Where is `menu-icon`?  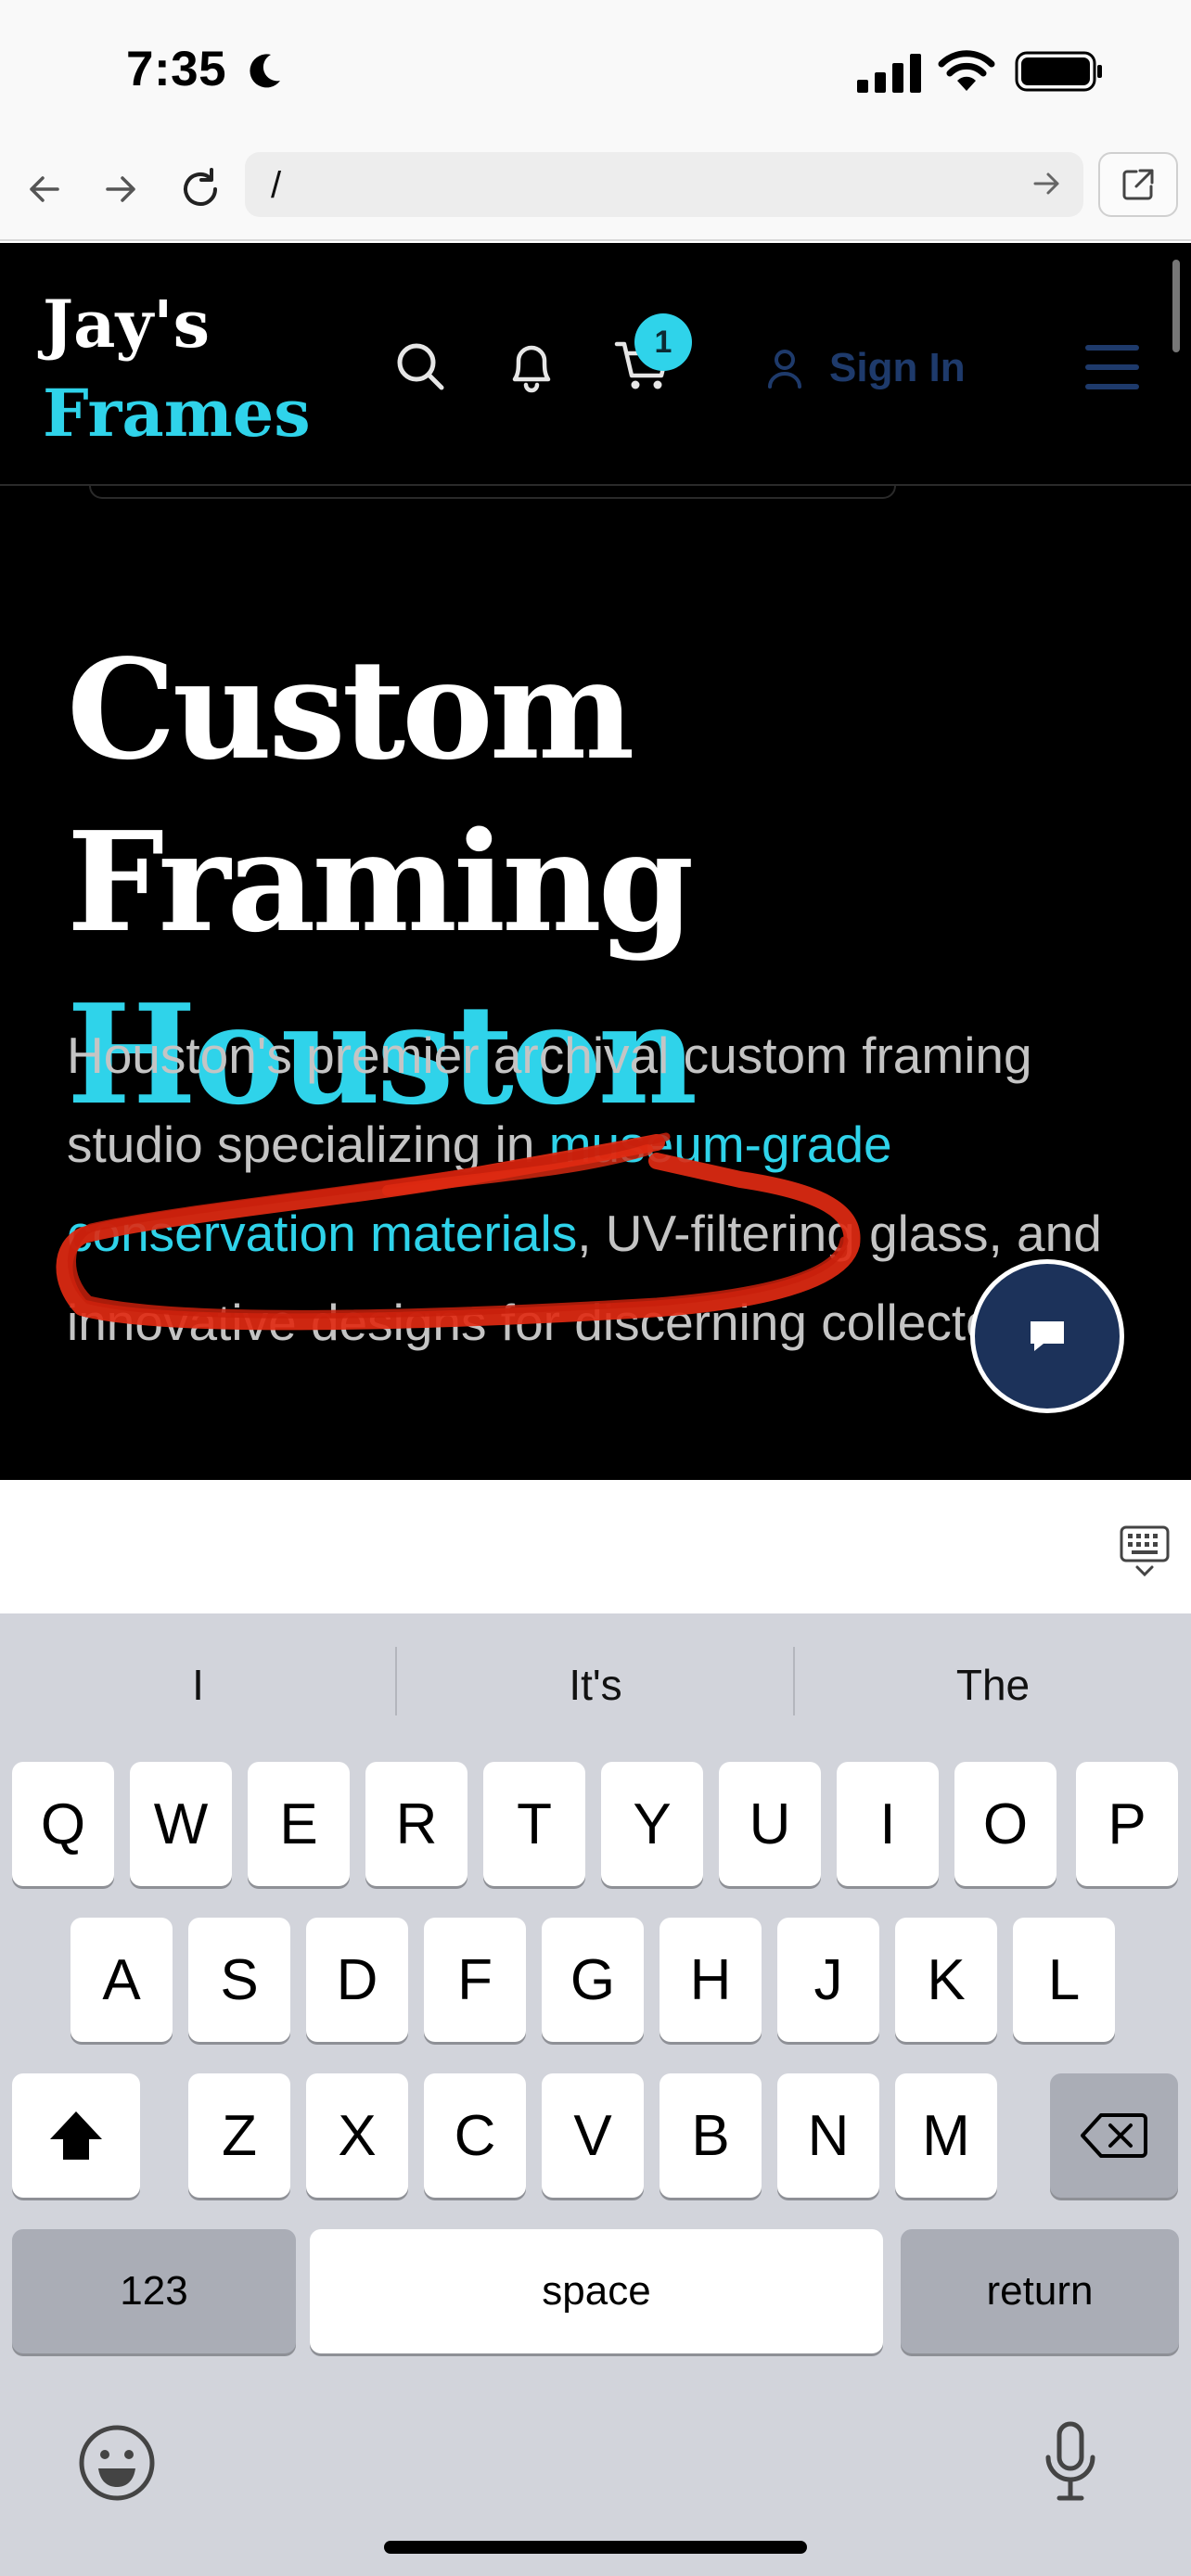 menu-icon is located at coordinates (1112, 367).